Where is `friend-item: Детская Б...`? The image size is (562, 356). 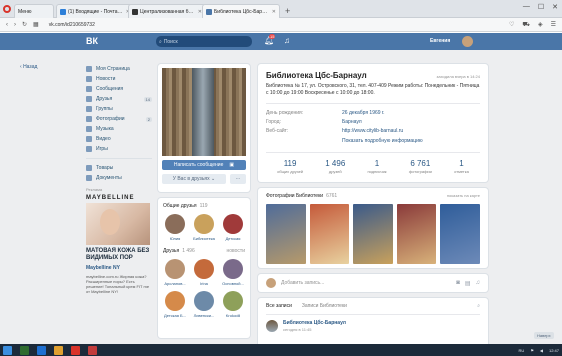
friend-item: Детская Б... is located at coordinates (175, 304).